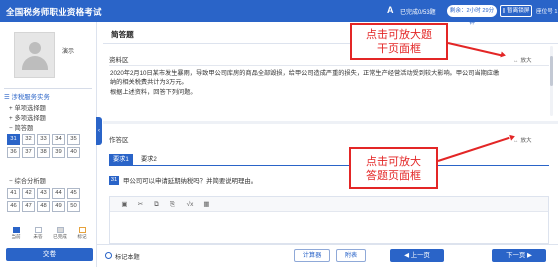 The image size is (558, 267). I want to click on attachment-button: 附表, so click(351, 255).